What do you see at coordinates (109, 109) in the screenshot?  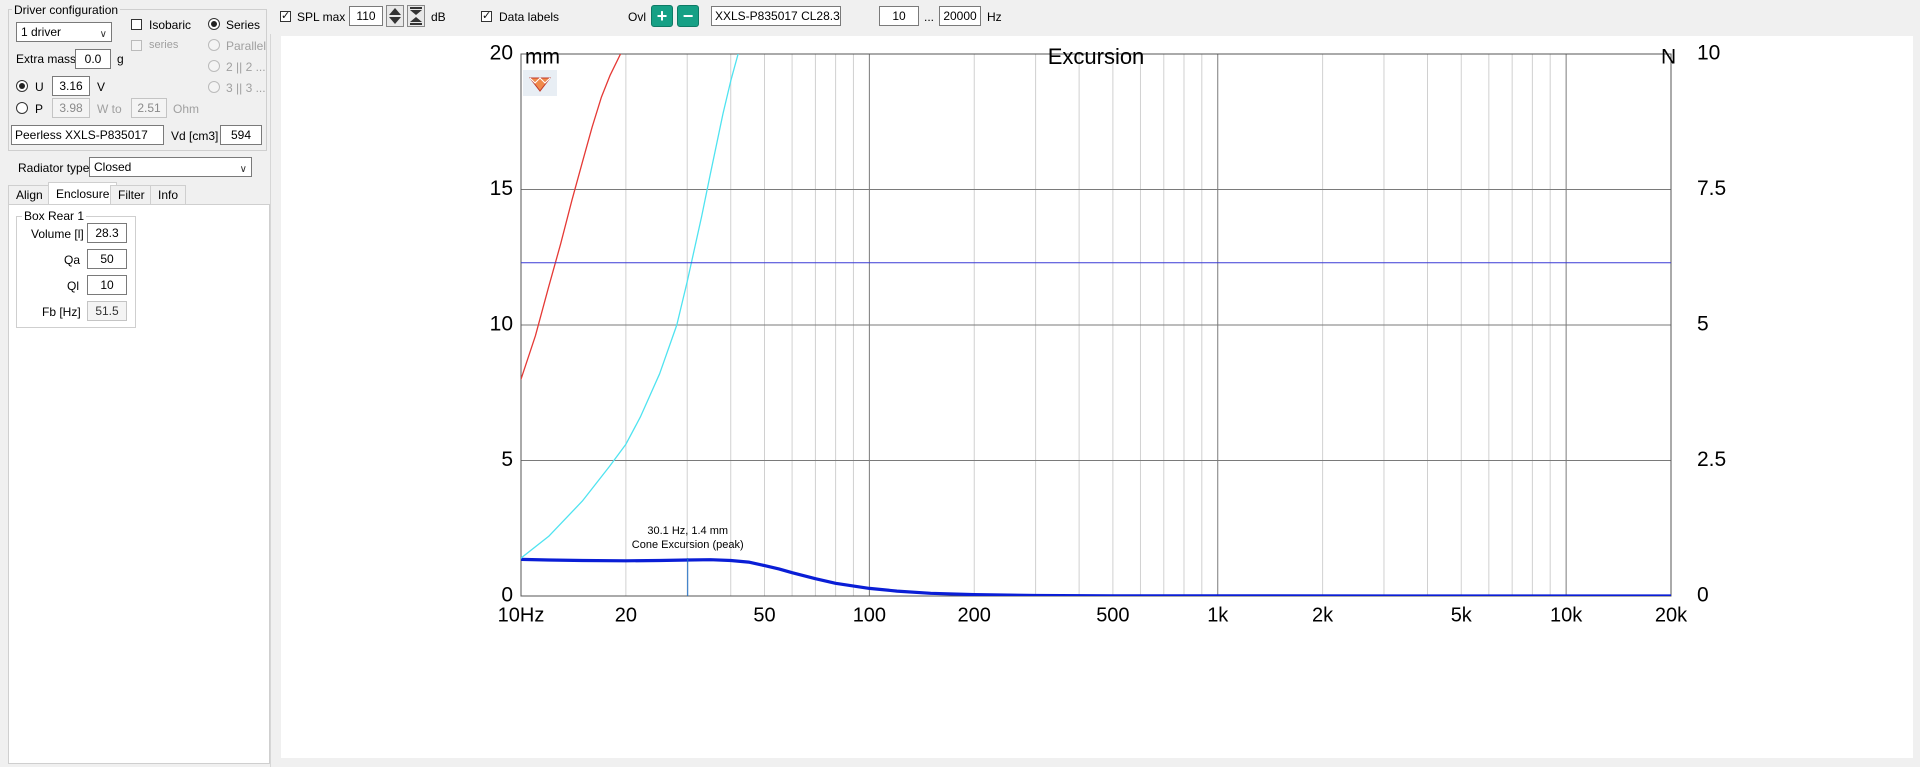 I see `p-unit: W to` at bounding box center [109, 109].